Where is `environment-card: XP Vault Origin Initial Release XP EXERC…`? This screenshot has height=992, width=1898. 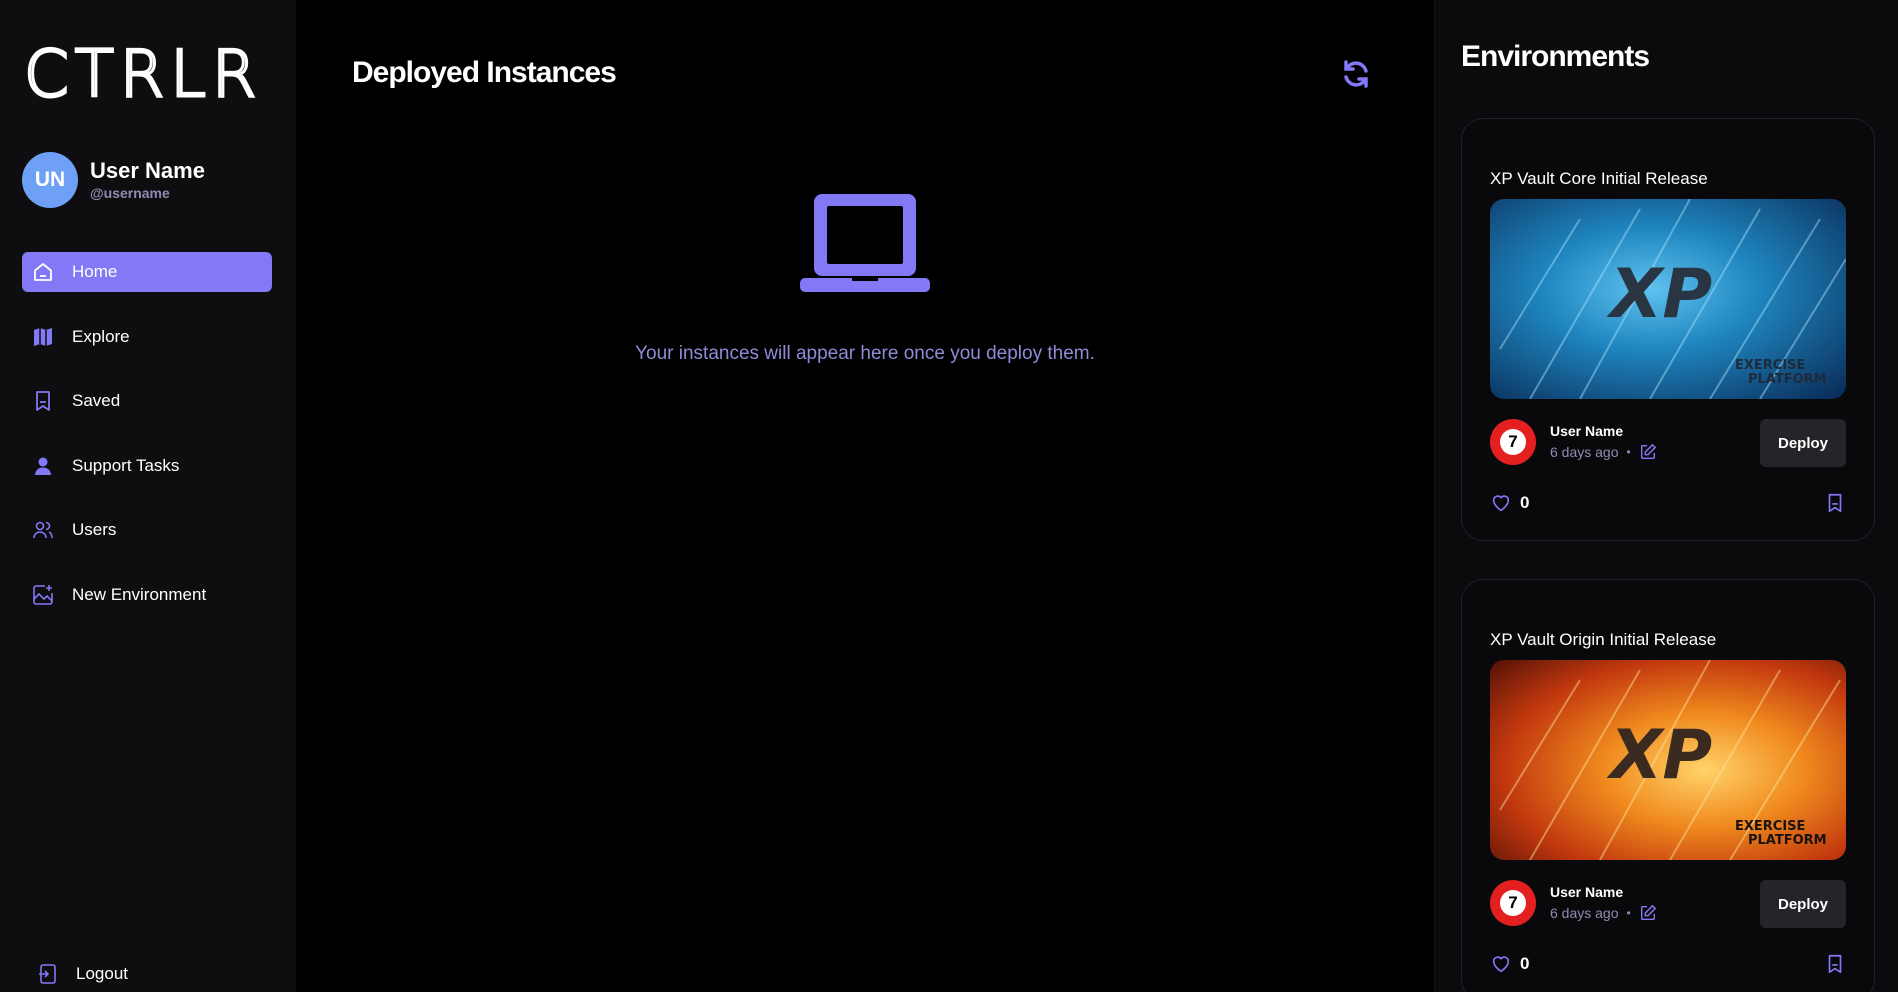 environment-card: XP Vault Origin Initial Release XP EXERC… is located at coordinates (1668, 785).